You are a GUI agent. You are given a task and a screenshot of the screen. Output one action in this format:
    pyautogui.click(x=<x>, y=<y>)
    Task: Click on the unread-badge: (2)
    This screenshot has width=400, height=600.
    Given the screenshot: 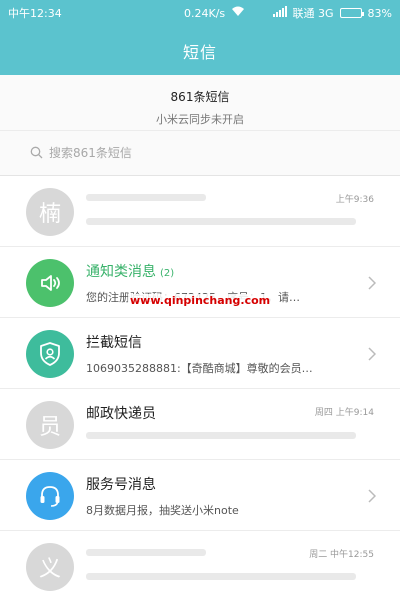 What is the action you would take?
    pyautogui.click(x=167, y=273)
    